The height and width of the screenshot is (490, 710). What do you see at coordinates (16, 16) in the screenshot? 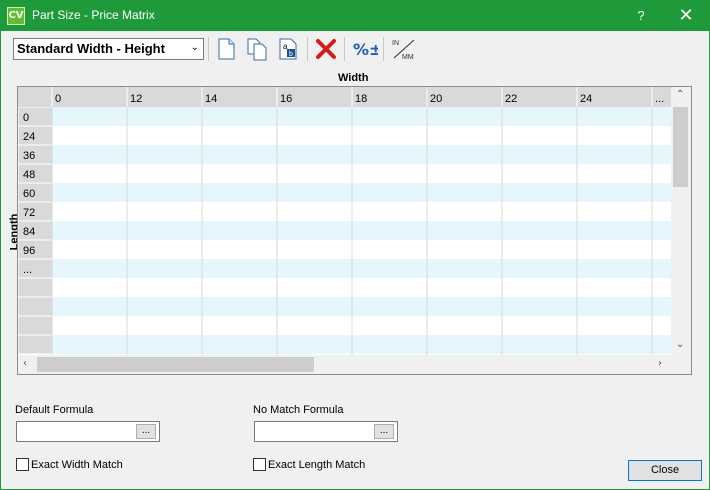
I see `app-logo-icon: CV` at bounding box center [16, 16].